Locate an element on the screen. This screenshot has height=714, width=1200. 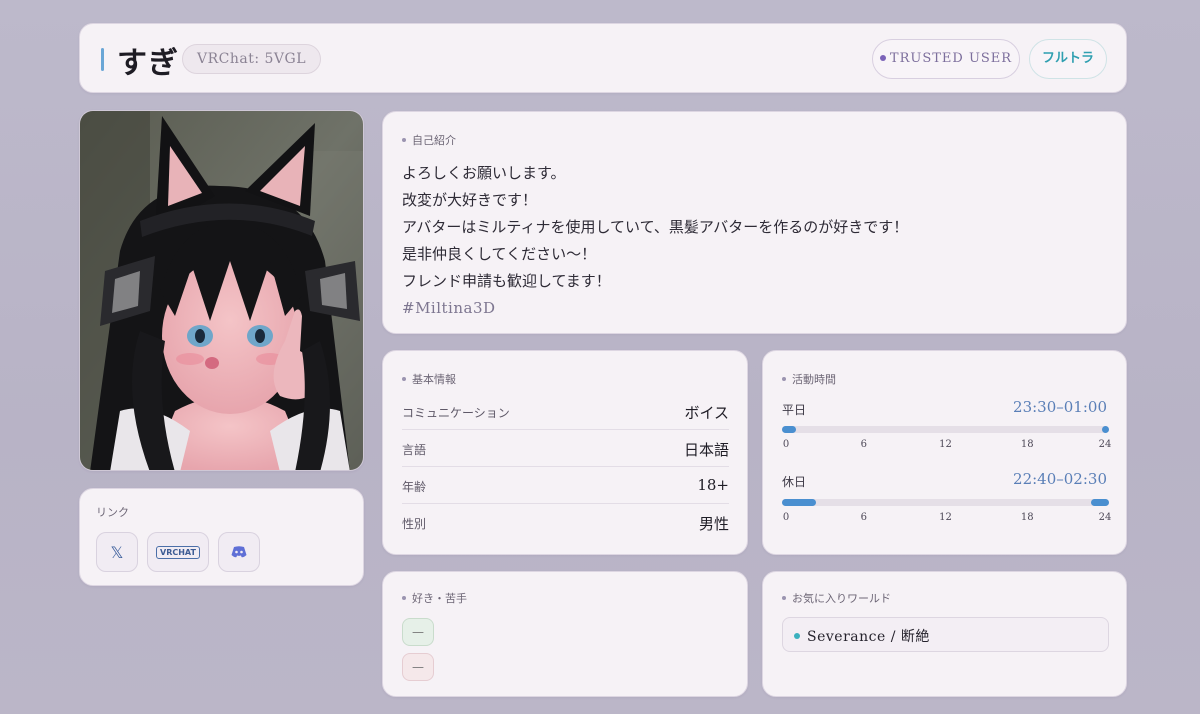
avatar-image is located at coordinates (221, 290).